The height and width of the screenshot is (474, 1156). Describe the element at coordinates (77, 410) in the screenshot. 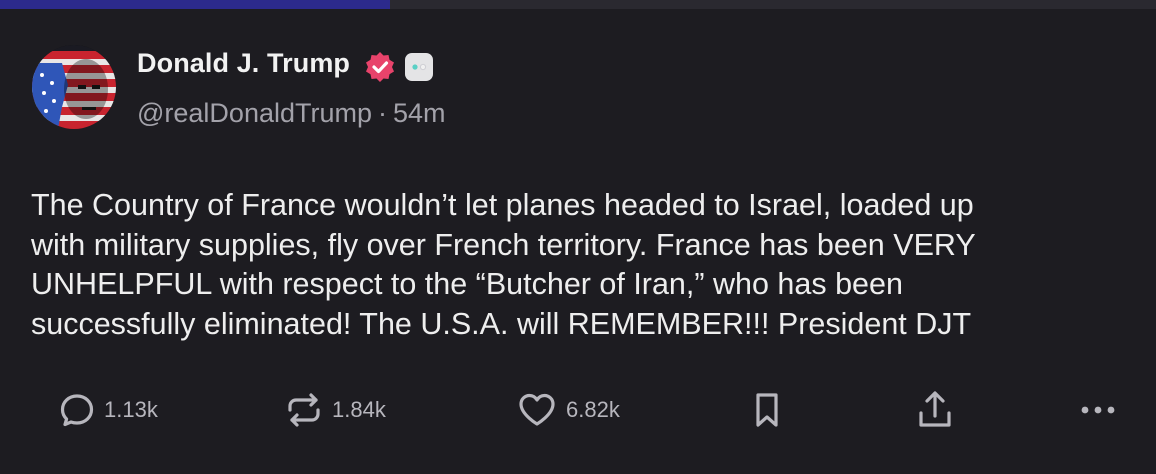

I see `speech-bubble-icon` at that location.